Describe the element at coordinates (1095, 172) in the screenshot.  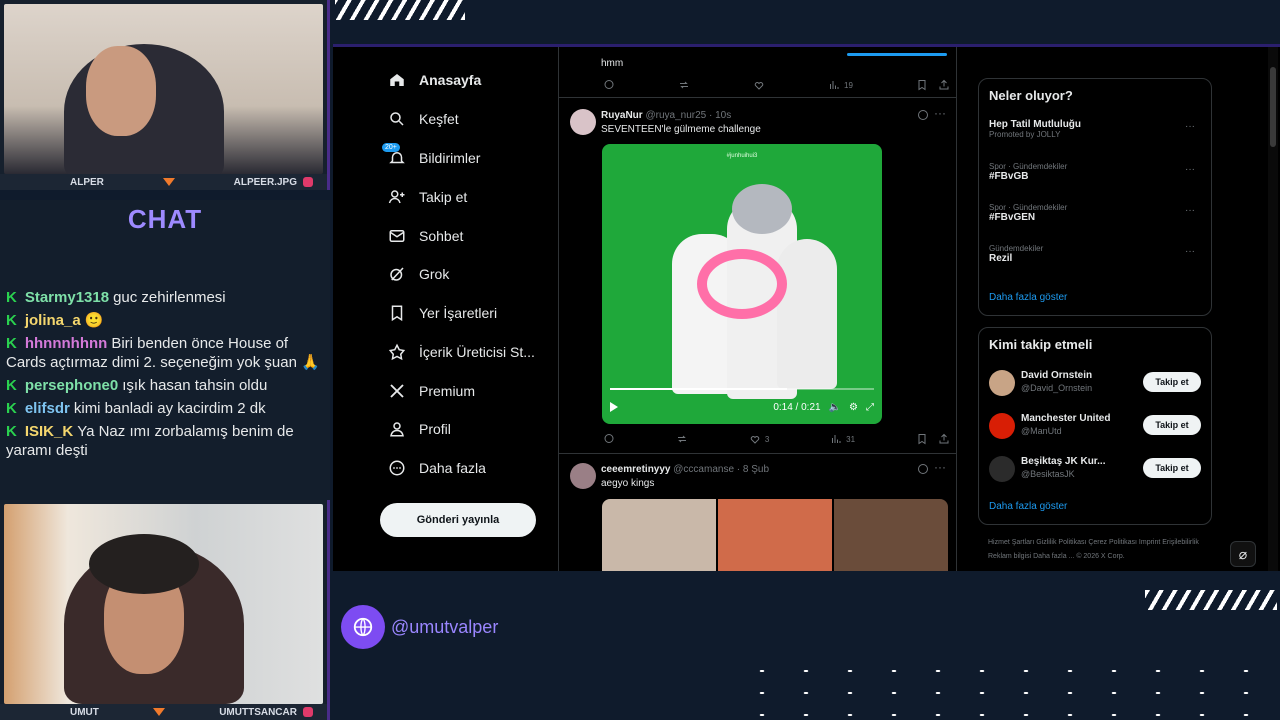
I see `trend-item: Spor · Gündemdekiler #FBvGB ···` at that location.